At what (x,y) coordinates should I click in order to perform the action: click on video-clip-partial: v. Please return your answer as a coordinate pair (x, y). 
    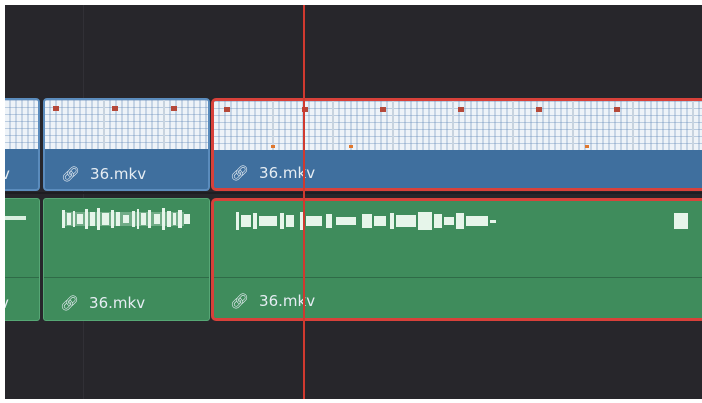
    Looking at the image, I should click on (22, 144).